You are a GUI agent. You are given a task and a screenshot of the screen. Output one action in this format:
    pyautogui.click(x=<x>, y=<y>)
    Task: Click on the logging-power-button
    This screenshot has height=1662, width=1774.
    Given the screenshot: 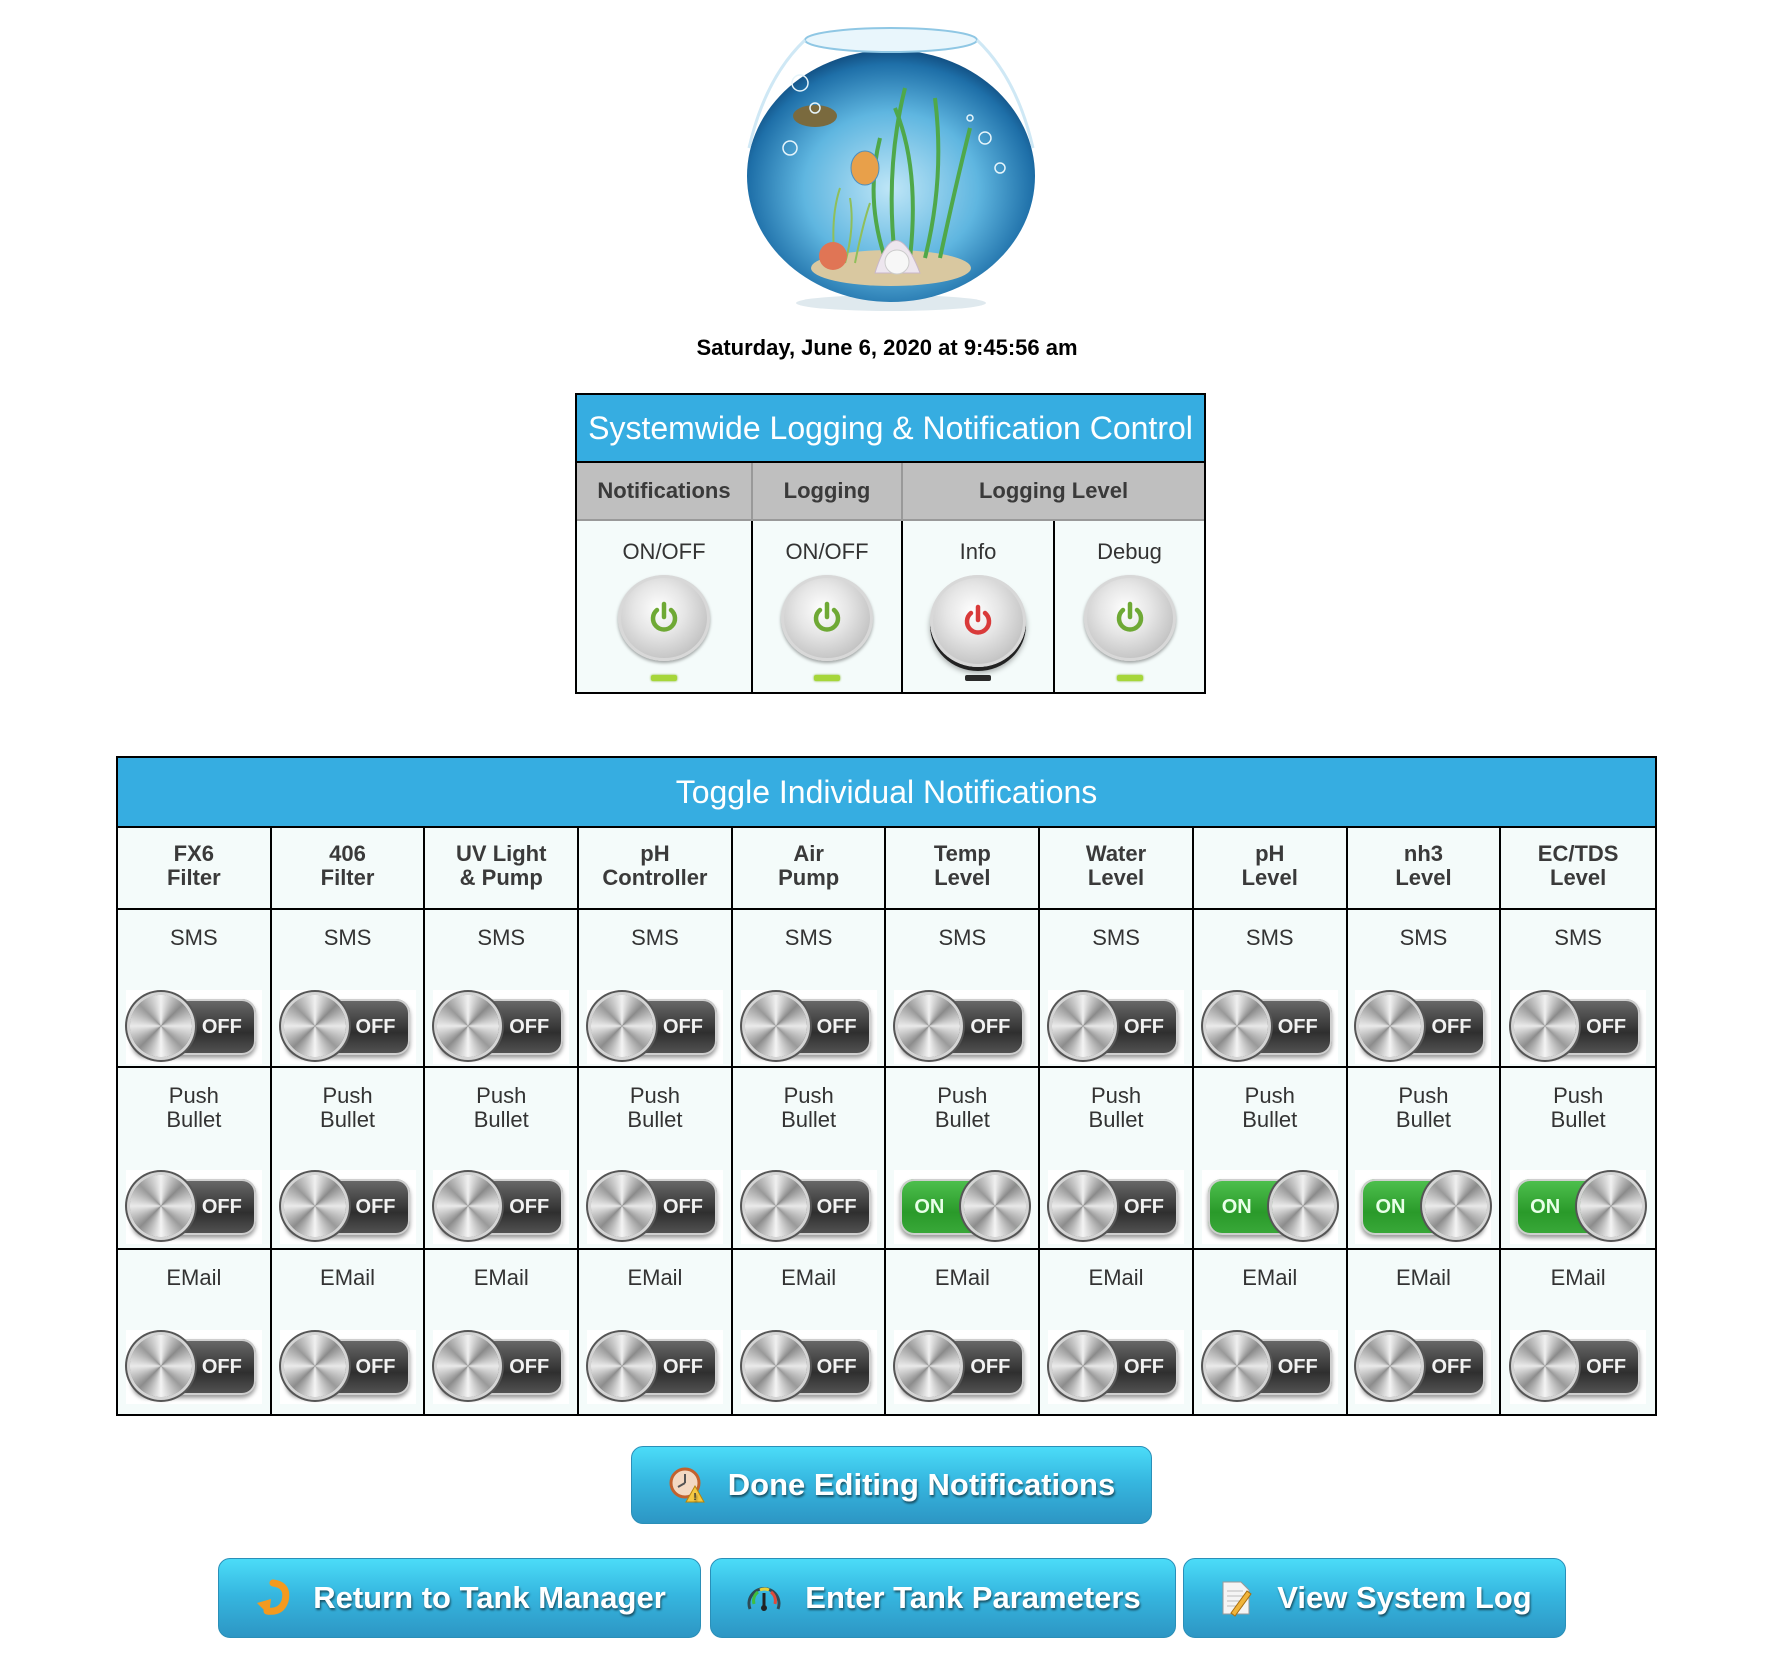 What is the action you would take?
    pyautogui.click(x=827, y=618)
    